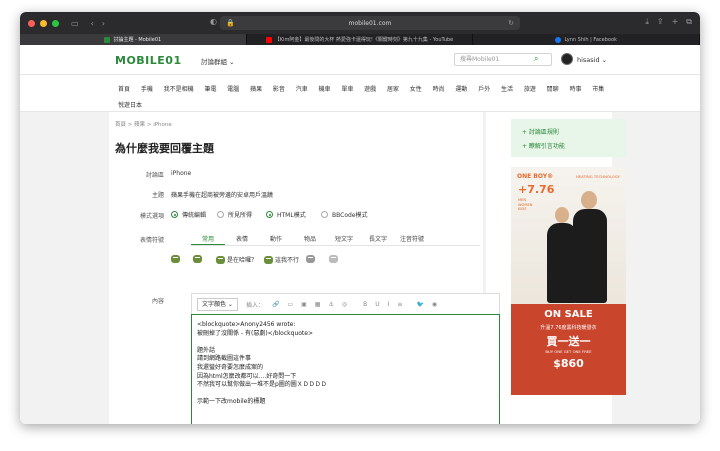  What do you see at coordinates (31, 23) in the screenshot?
I see `close-window-button` at bounding box center [31, 23].